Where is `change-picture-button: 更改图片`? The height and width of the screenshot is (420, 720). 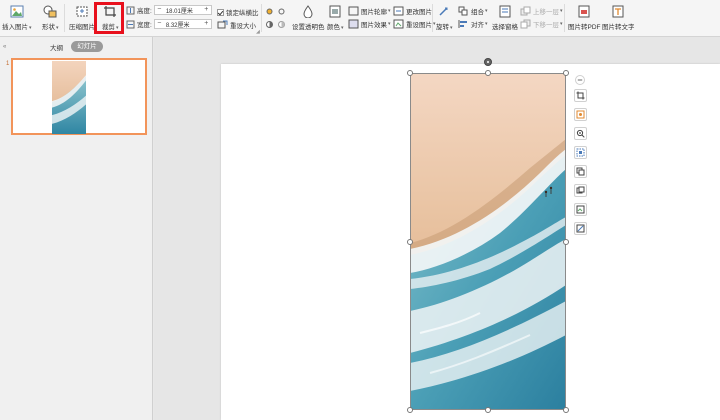
change-picture-button: 更改图片 is located at coordinates (412, 11).